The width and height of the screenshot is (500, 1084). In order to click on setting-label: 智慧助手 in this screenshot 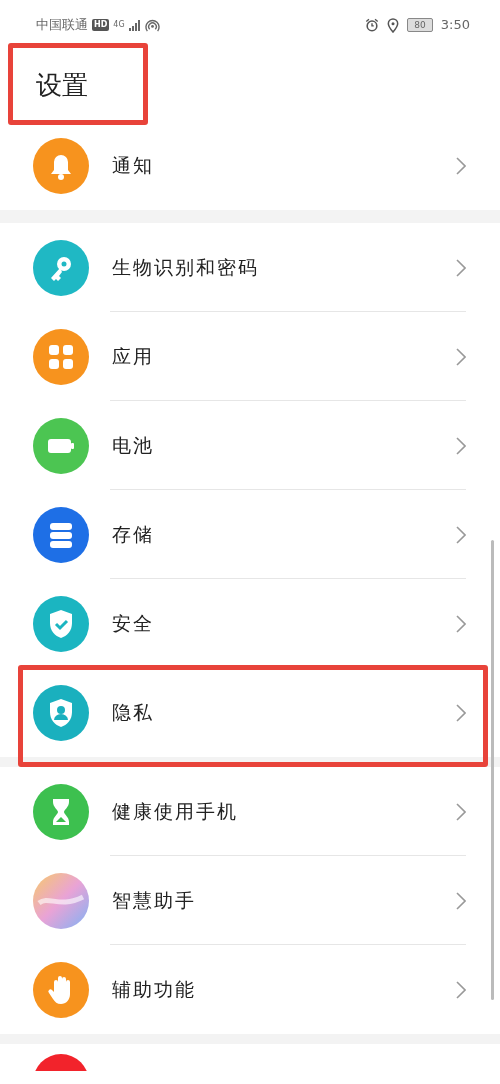, I will do `click(154, 901)`.